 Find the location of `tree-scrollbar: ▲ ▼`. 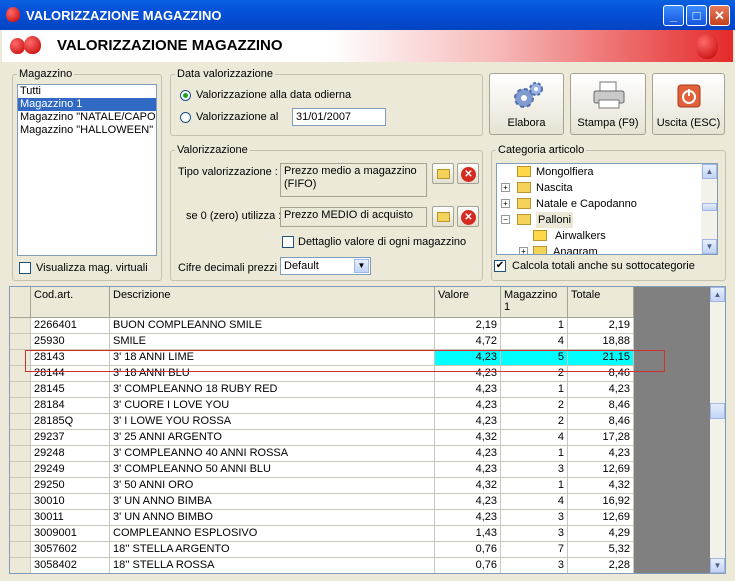

tree-scrollbar: ▲ ▼ is located at coordinates (709, 209).